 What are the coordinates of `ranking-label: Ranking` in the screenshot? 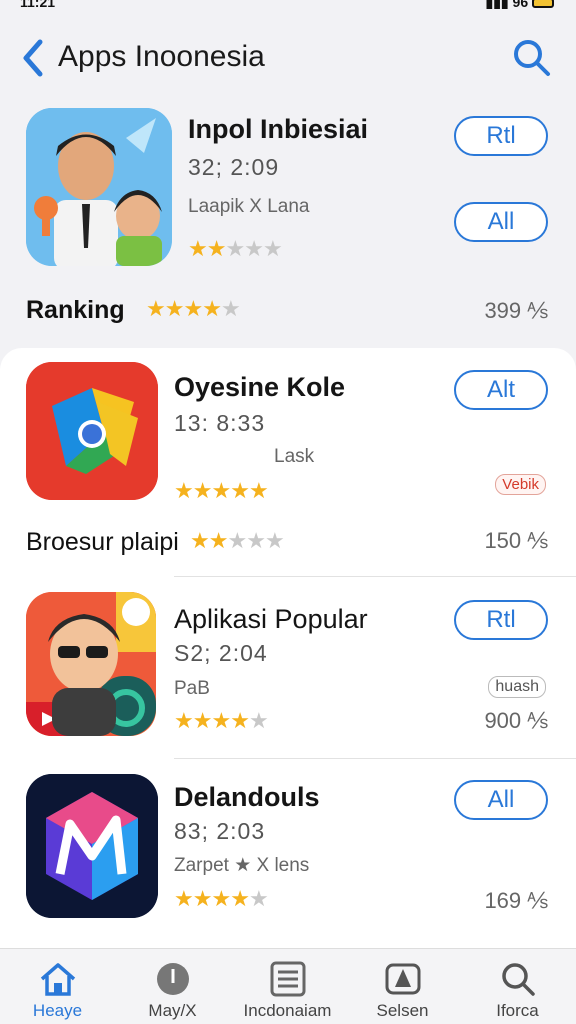 It's located at (75, 310).